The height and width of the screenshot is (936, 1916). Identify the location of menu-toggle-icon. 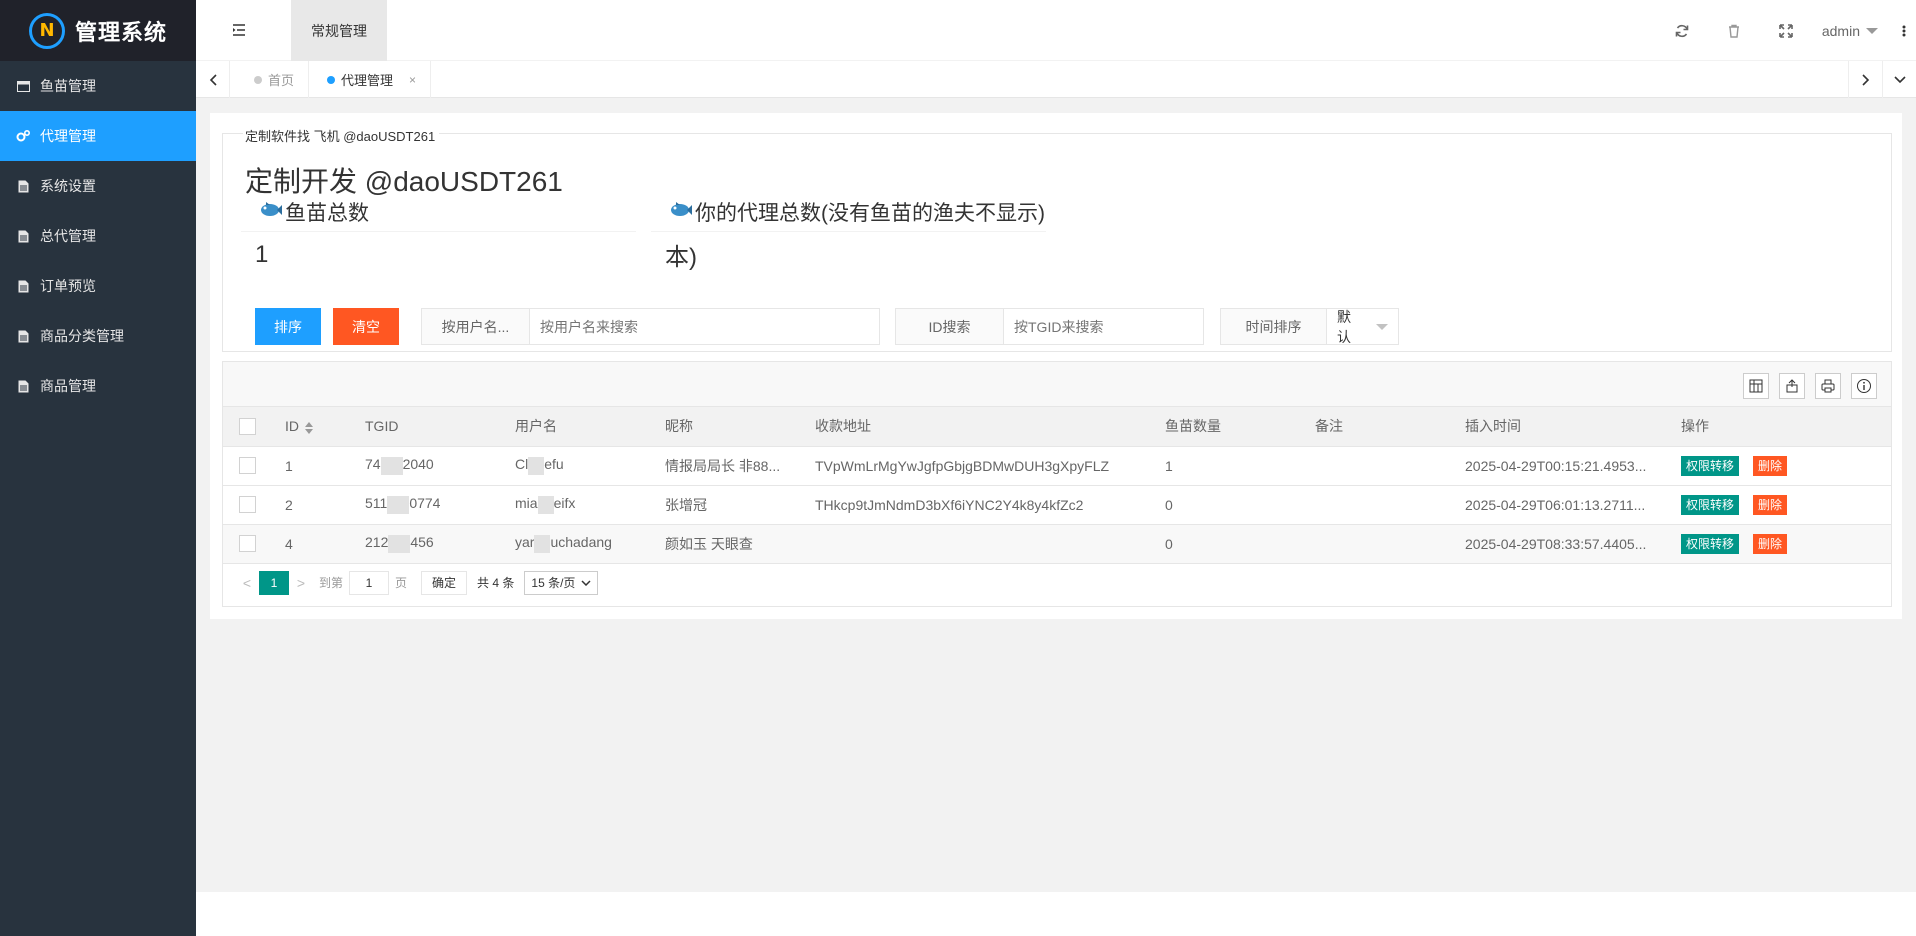
(239, 30).